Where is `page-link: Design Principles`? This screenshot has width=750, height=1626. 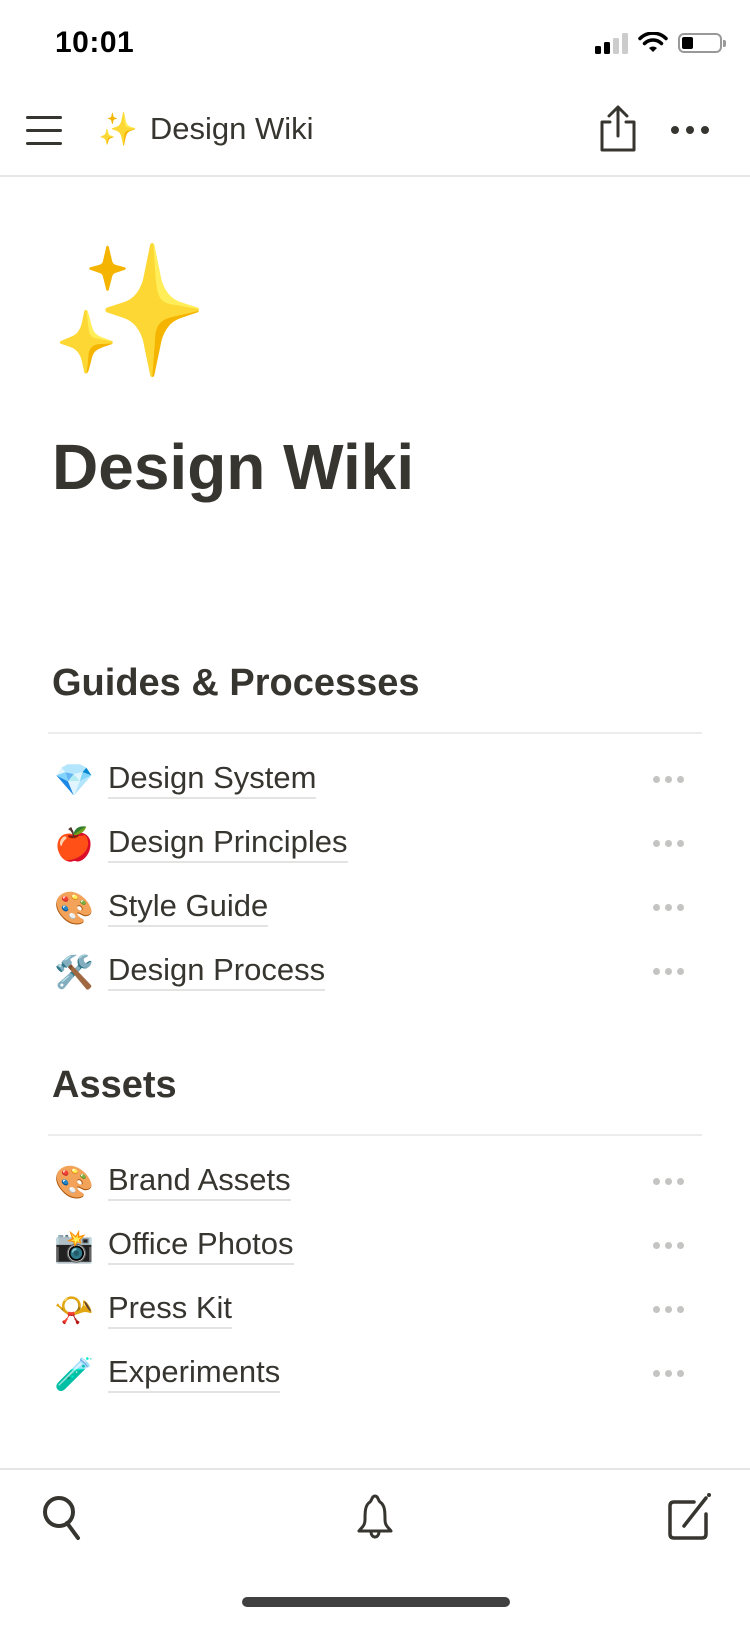
page-link: Design Principles is located at coordinates (228, 844).